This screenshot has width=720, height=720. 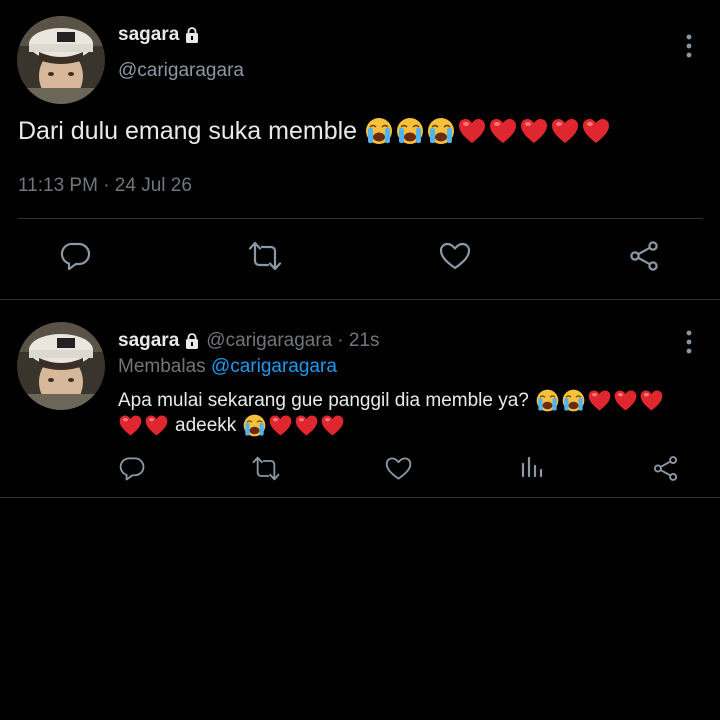 I want to click on tweet-timestamp: 11:13 PM · 24 Jul 26, so click(x=105, y=186).